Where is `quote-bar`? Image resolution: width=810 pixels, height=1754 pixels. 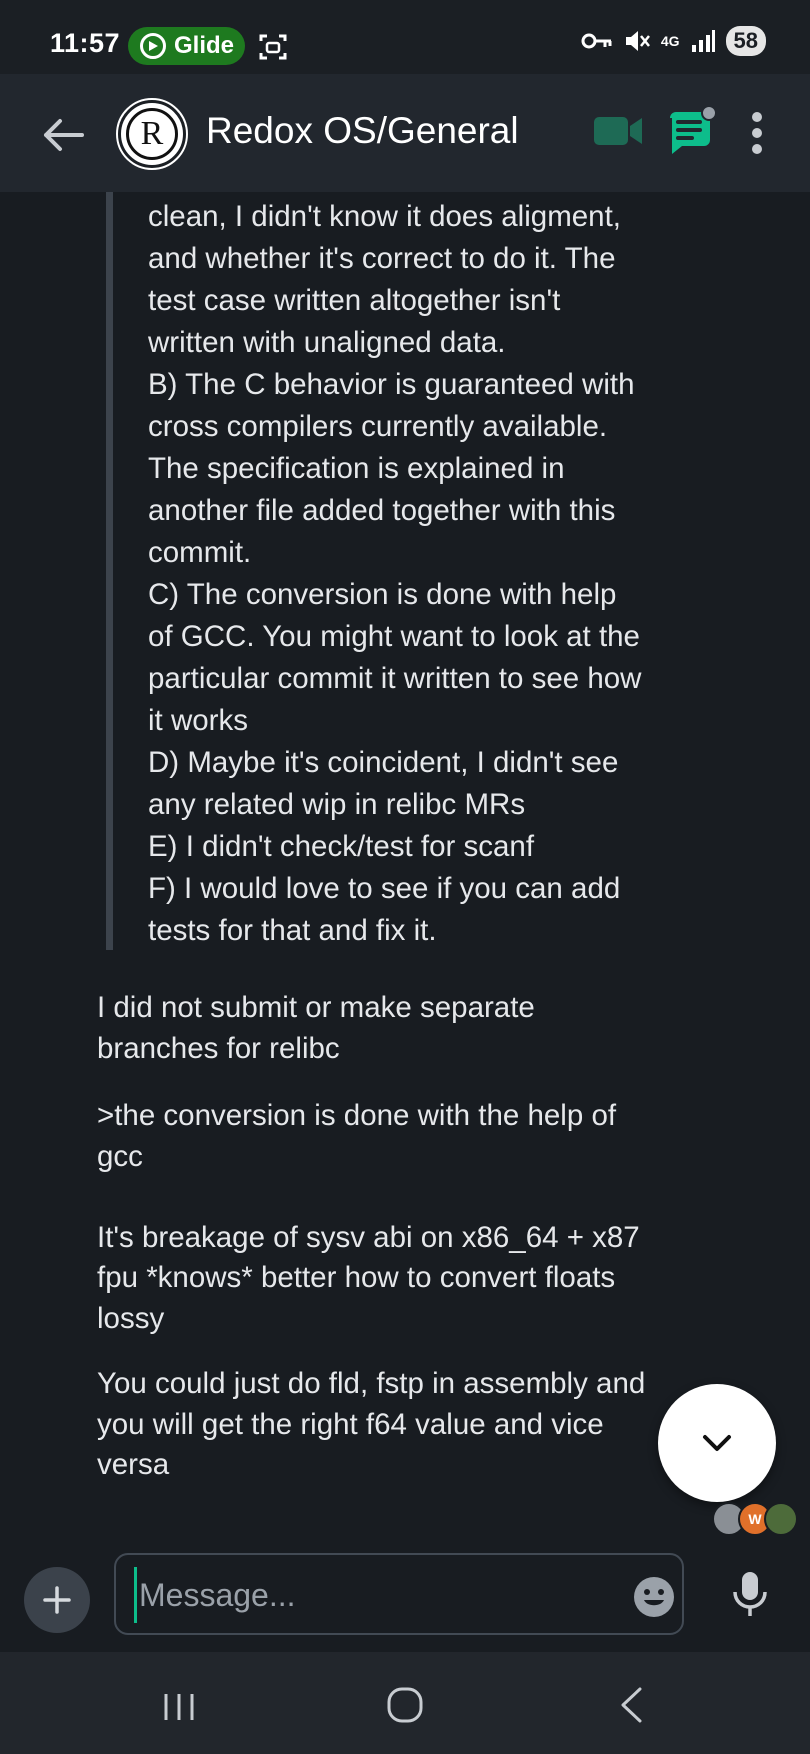
quote-bar is located at coordinates (109, 571).